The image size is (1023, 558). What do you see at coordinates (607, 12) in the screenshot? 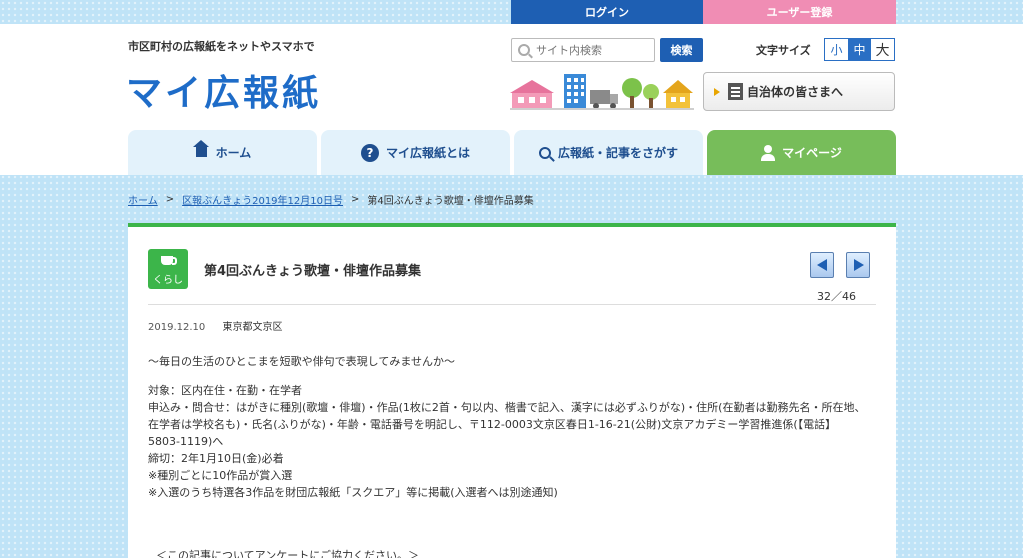
I see `login-link: ログイン` at bounding box center [607, 12].